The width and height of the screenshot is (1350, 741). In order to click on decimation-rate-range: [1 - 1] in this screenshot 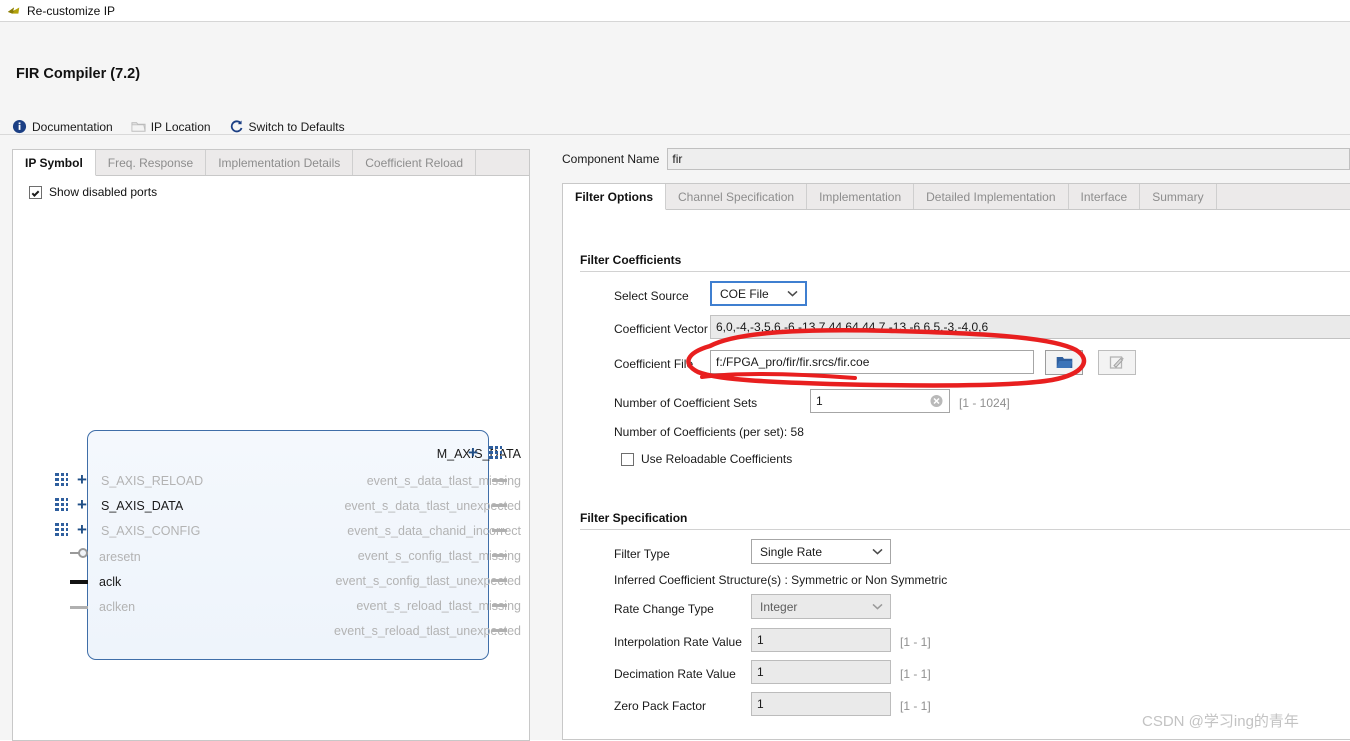, I will do `click(915, 674)`.